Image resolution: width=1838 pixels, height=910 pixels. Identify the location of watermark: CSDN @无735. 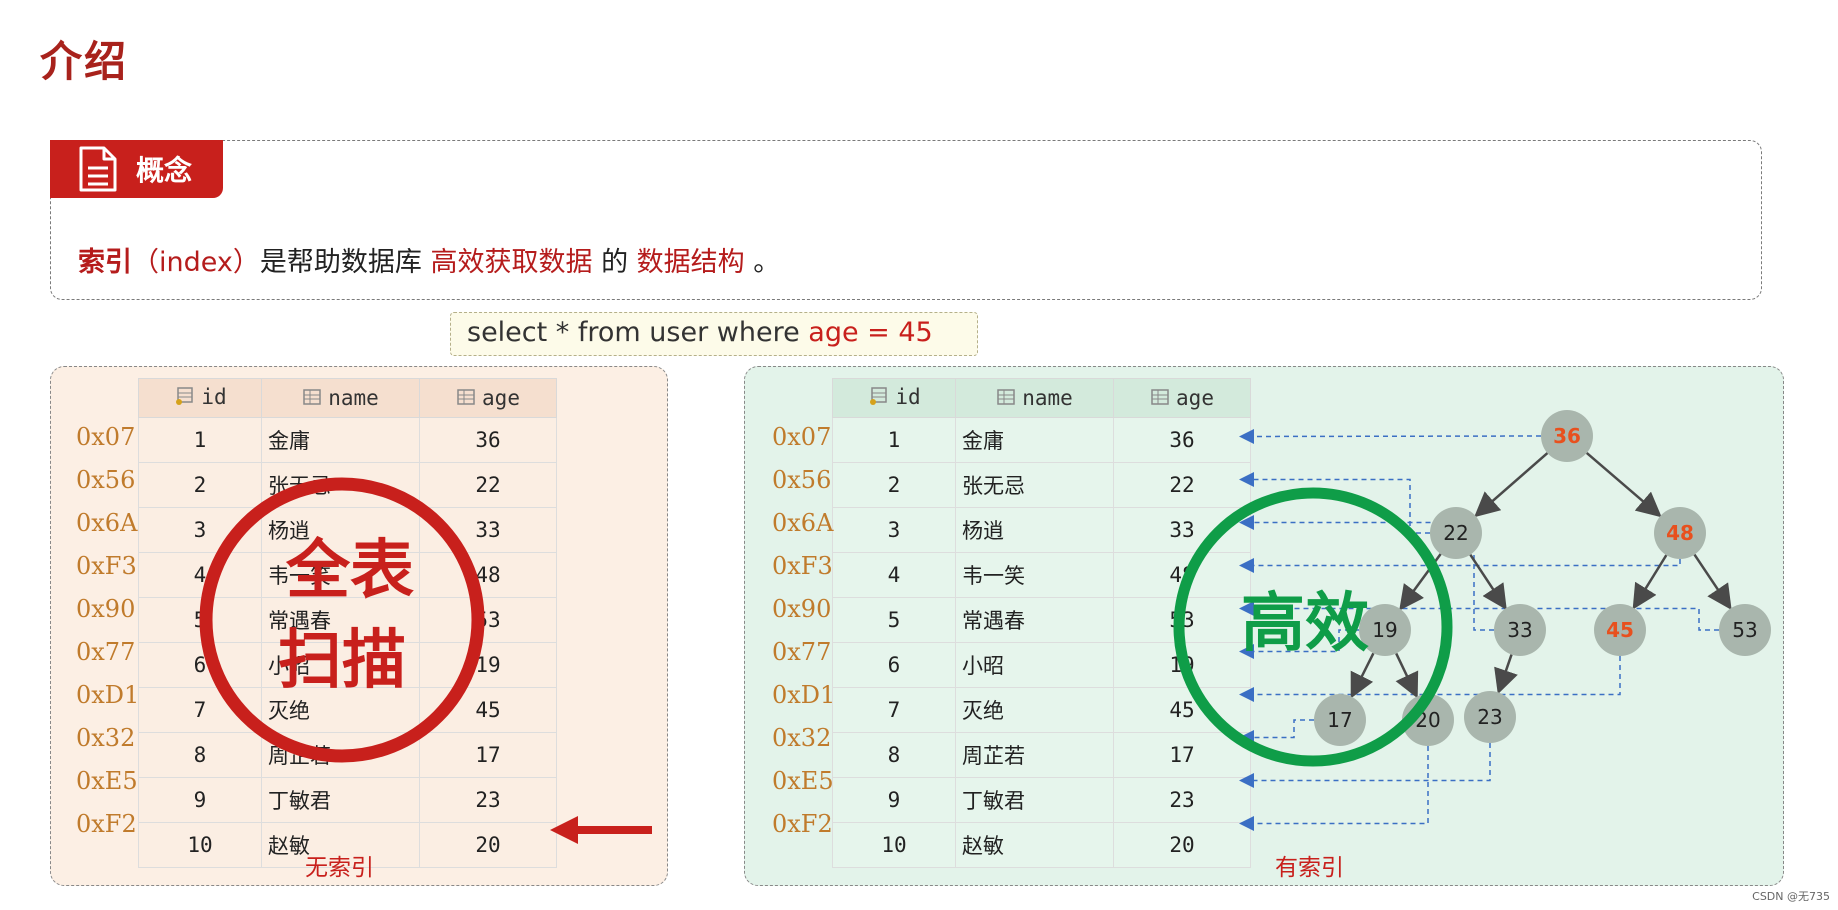
(1791, 896).